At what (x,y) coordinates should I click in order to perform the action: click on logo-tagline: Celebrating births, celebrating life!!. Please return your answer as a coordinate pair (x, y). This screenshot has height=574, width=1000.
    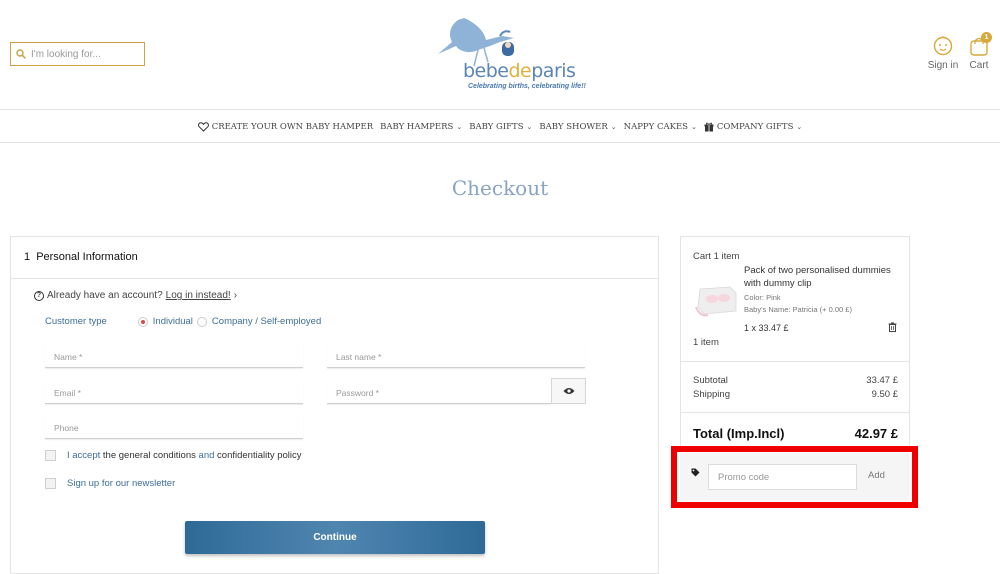
    Looking at the image, I should click on (527, 86).